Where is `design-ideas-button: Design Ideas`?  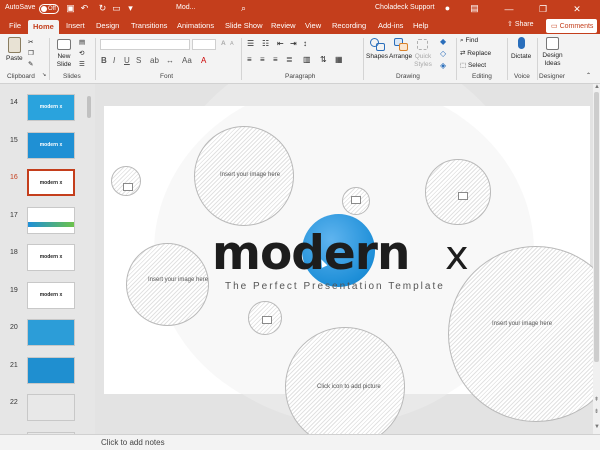 design-ideas-button: Design Ideas is located at coordinates (552, 60).